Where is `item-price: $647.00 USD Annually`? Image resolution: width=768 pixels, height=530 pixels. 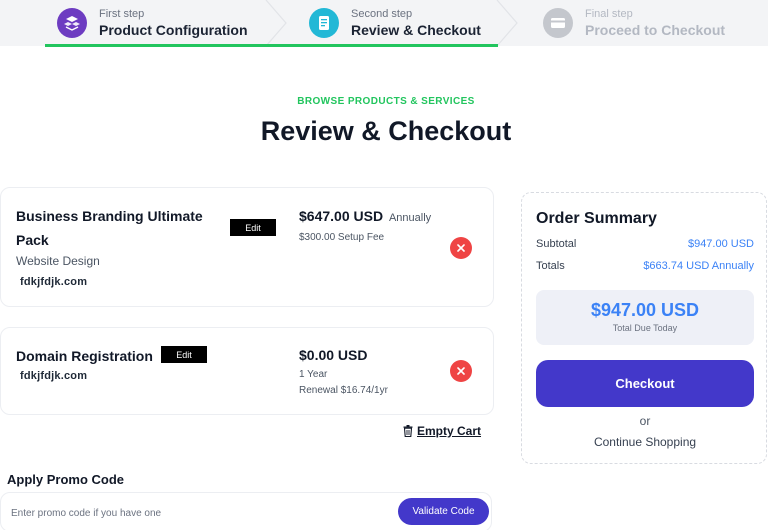 item-price: $647.00 USD Annually is located at coordinates (365, 216).